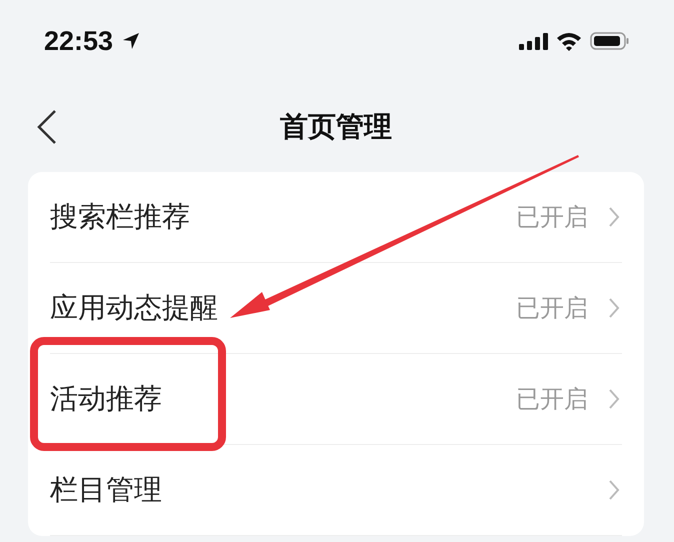  What do you see at coordinates (610, 41) in the screenshot?
I see `battery-icon` at bounding box center [610, 41].